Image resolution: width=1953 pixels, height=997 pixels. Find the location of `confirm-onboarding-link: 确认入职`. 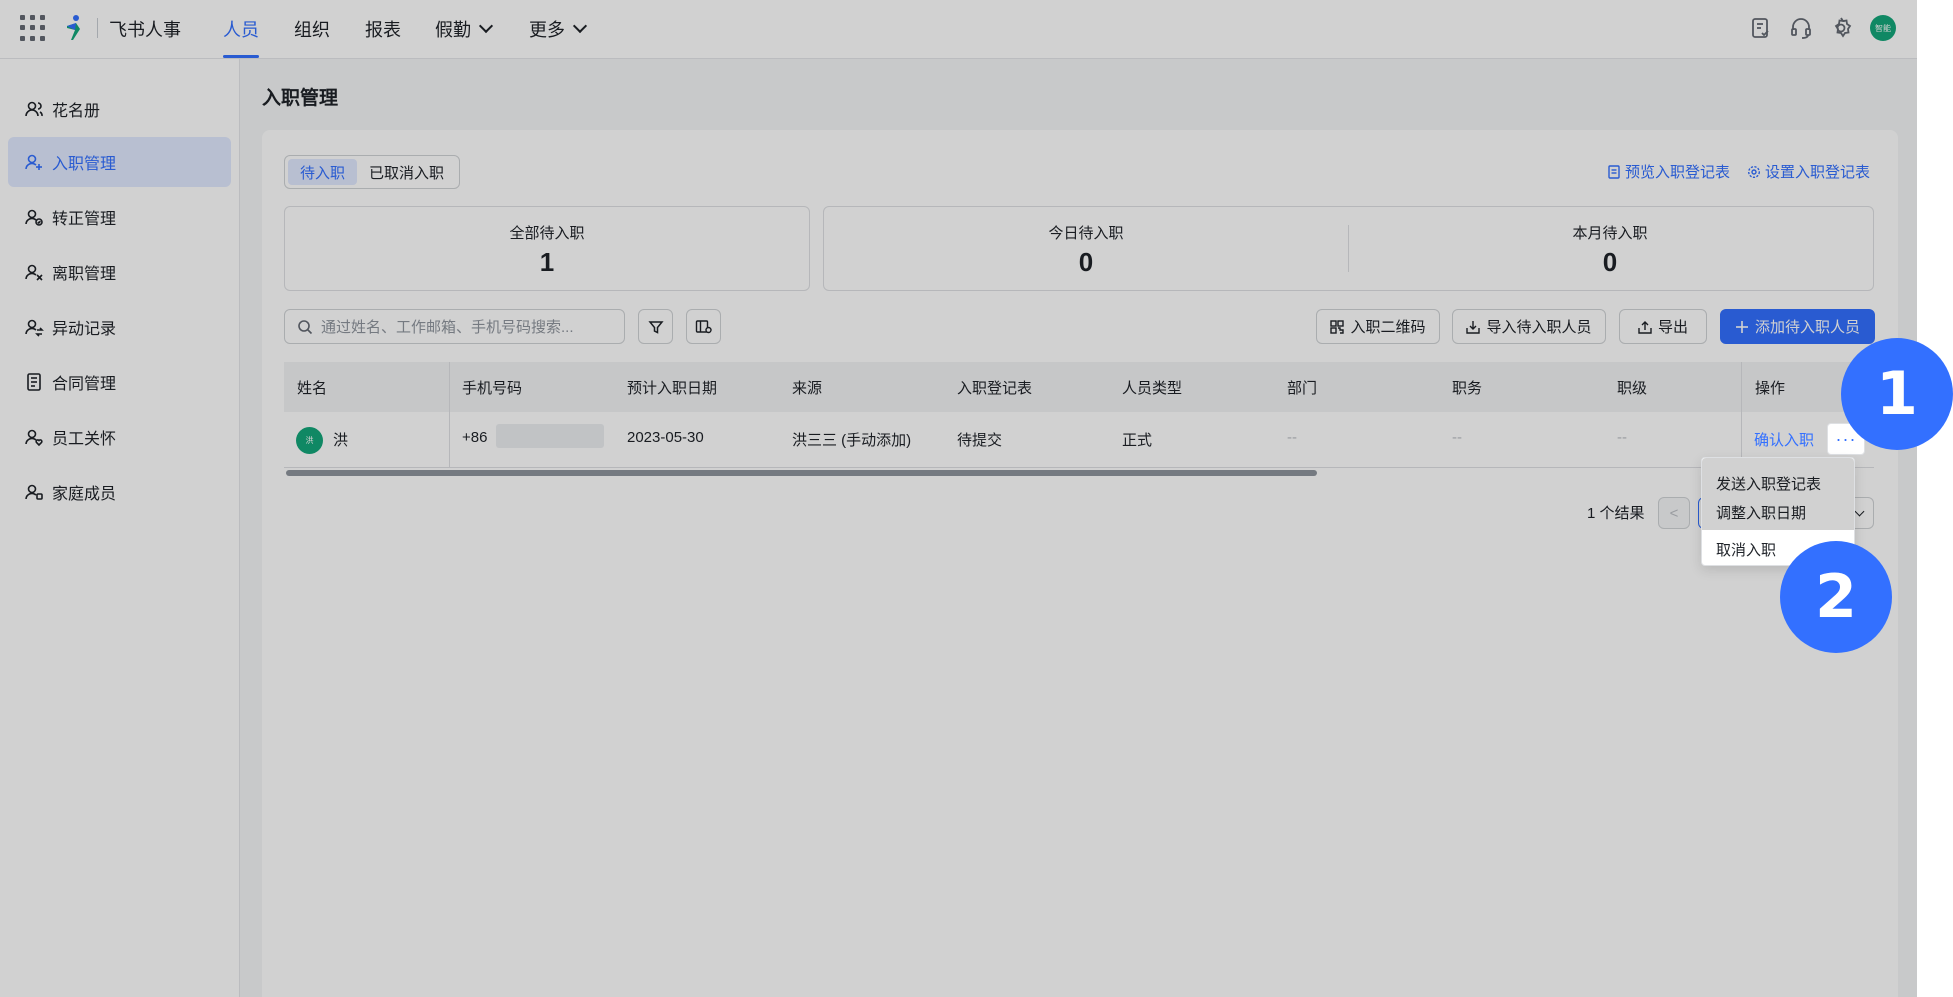

confirm-onboarding-link: 确认入职 is located at coordinates (1784, 439).